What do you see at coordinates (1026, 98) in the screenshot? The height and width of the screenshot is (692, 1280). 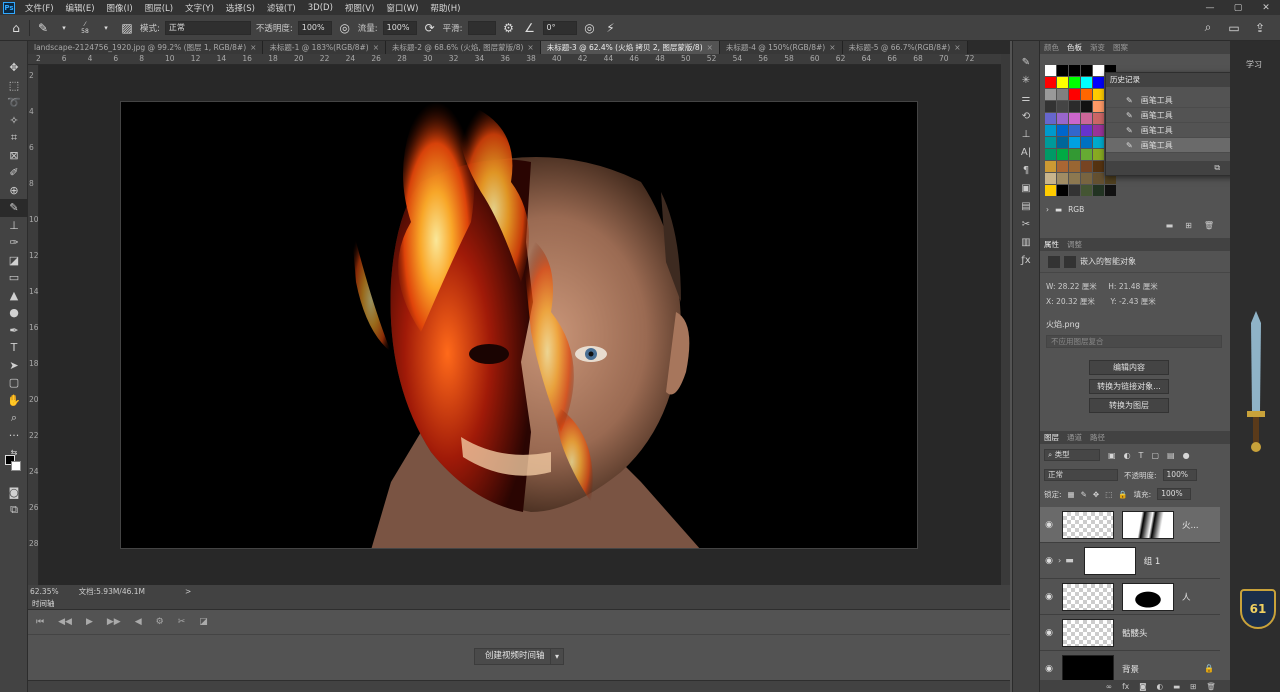 I see `adjustments-icon: ⚌` at bounding box center [1026, 98].